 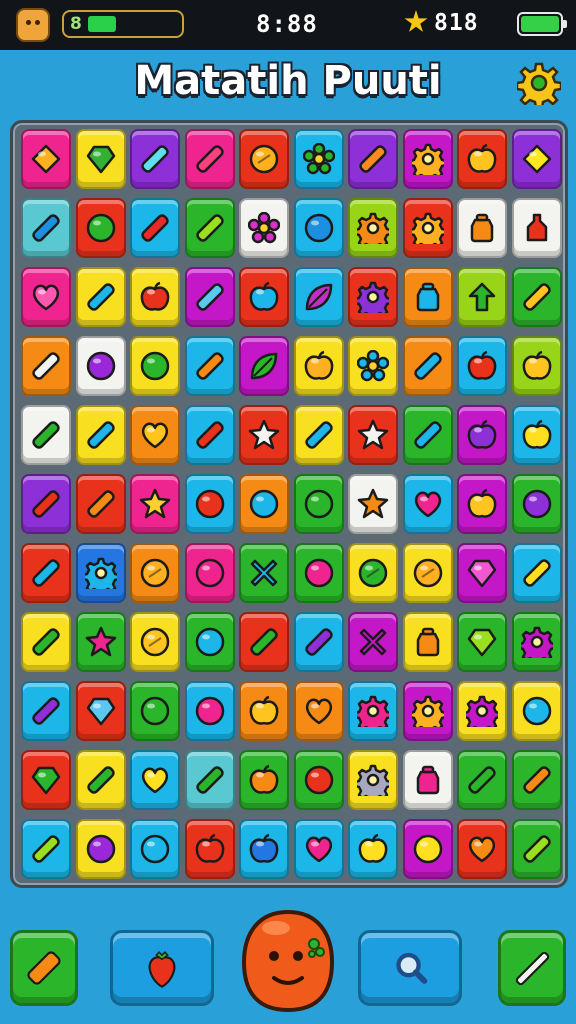 What do you see at coordinates (264, 573) in the screenshot?
I see `tile-cross` at bounding box center [264, 573].